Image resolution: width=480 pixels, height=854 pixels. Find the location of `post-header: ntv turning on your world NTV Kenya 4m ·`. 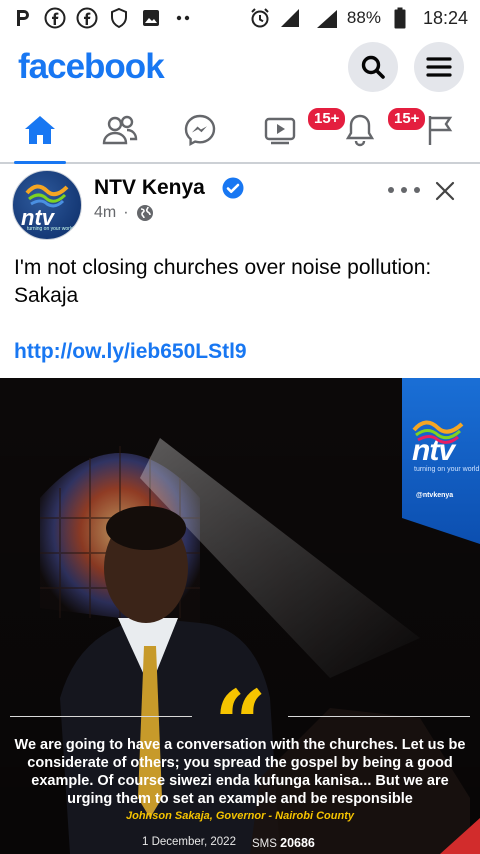

post-header: ntv turning on your world NTV Kenya 4m · is located at coordinates (240, 204).